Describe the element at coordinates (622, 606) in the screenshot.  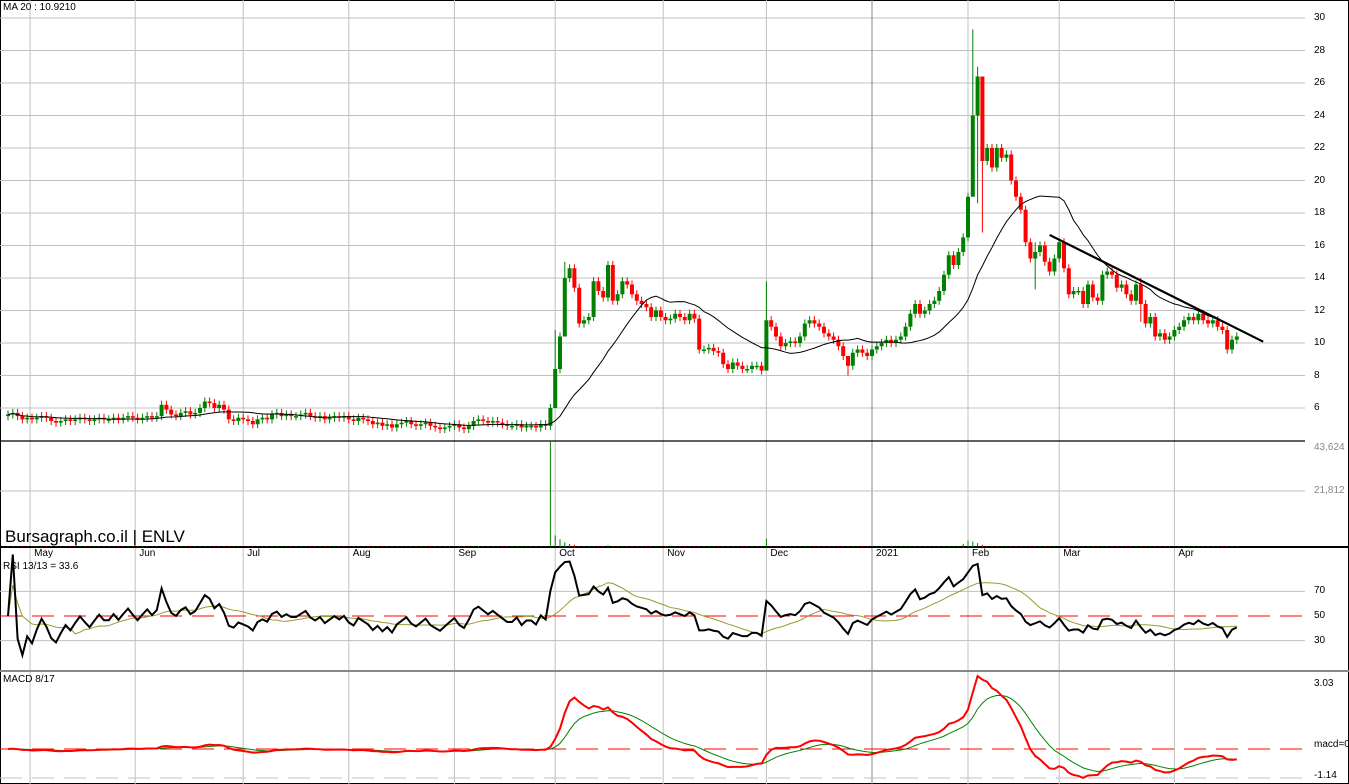
I see `rsi-line` at that location.